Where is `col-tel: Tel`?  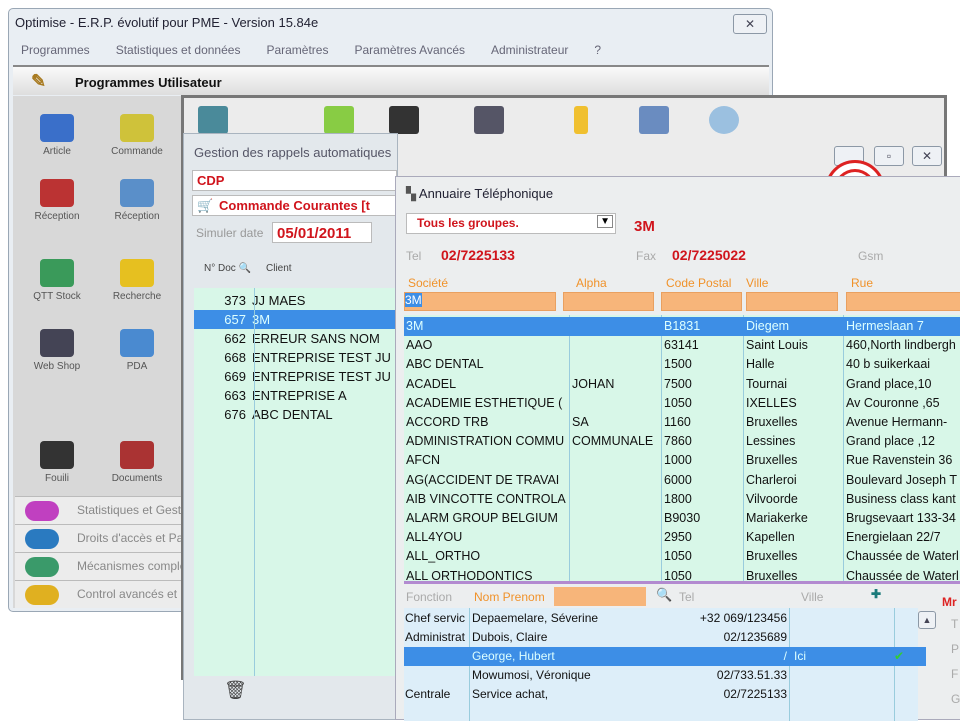 col-tel: Tel is located at coordinates (686, 597).